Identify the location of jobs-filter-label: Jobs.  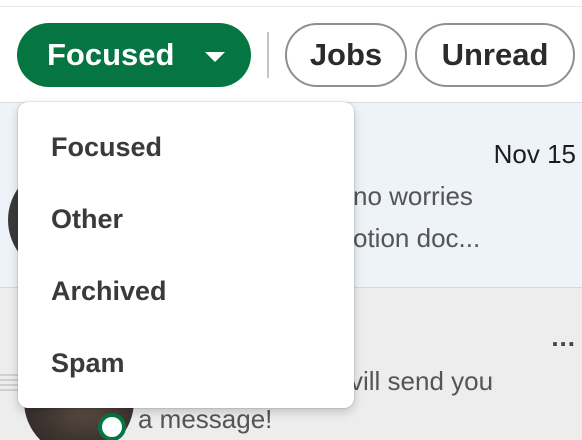
(346, 54).